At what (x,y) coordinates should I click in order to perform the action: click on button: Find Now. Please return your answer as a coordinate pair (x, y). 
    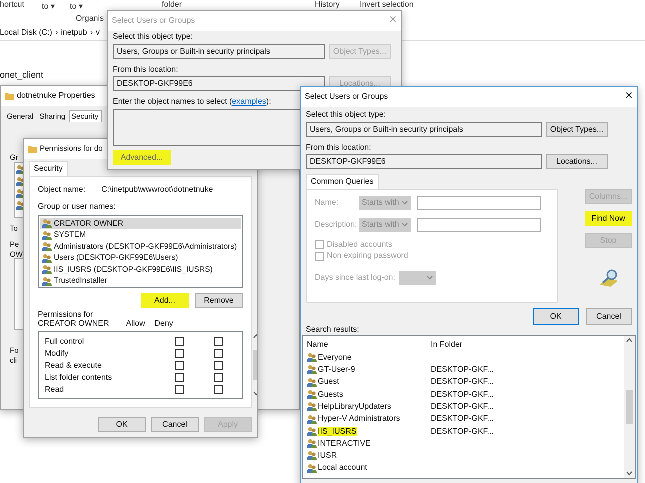
    Looking at the image, I should click on (608, 218).